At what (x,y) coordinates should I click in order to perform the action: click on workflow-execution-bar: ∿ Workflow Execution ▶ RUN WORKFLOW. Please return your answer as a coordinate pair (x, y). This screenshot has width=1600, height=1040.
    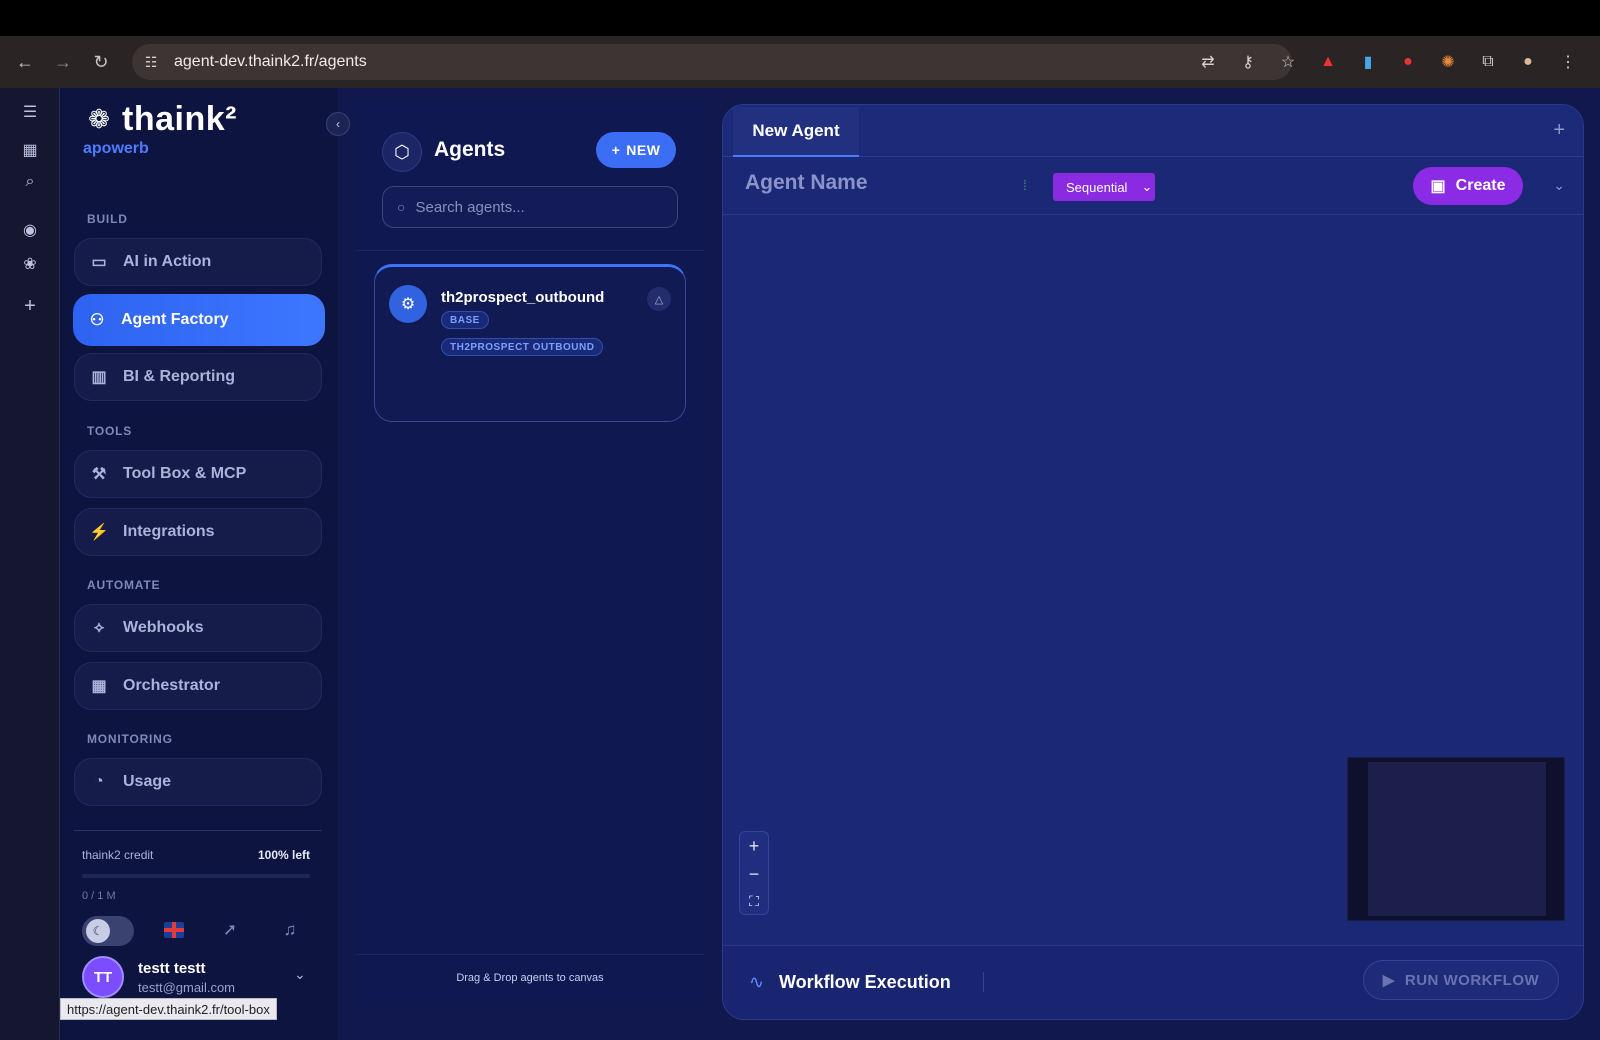
    Looking at the image, I should click on (1153, 982).